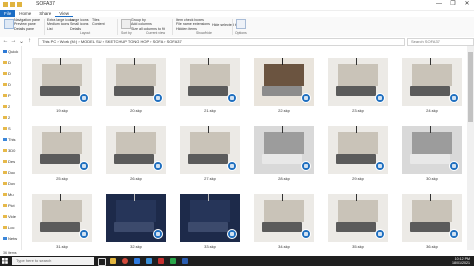 Image resolution: width=474 pixels, height=266 pixels. I want to click on file-tile: 19.skp, so click(62, 87).